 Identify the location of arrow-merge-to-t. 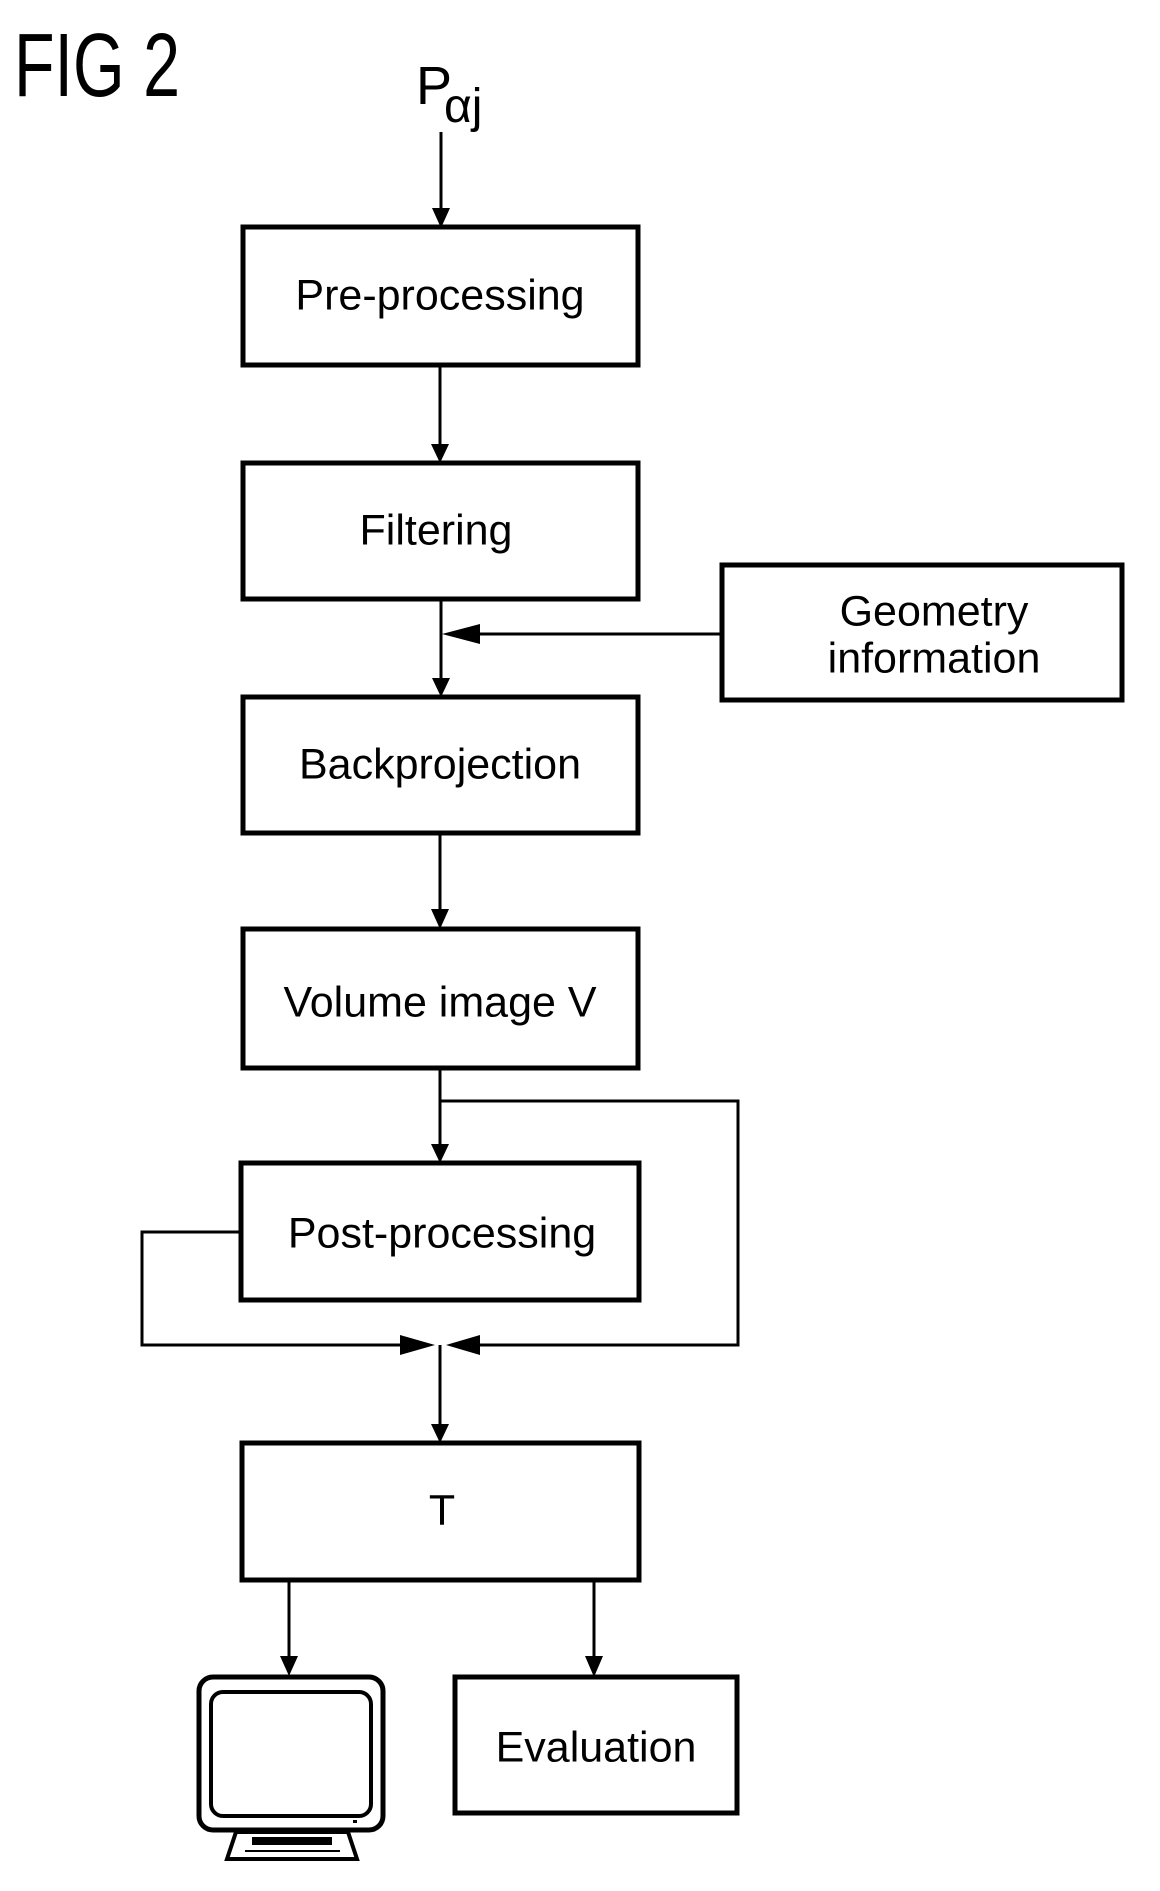
(440, 1394).